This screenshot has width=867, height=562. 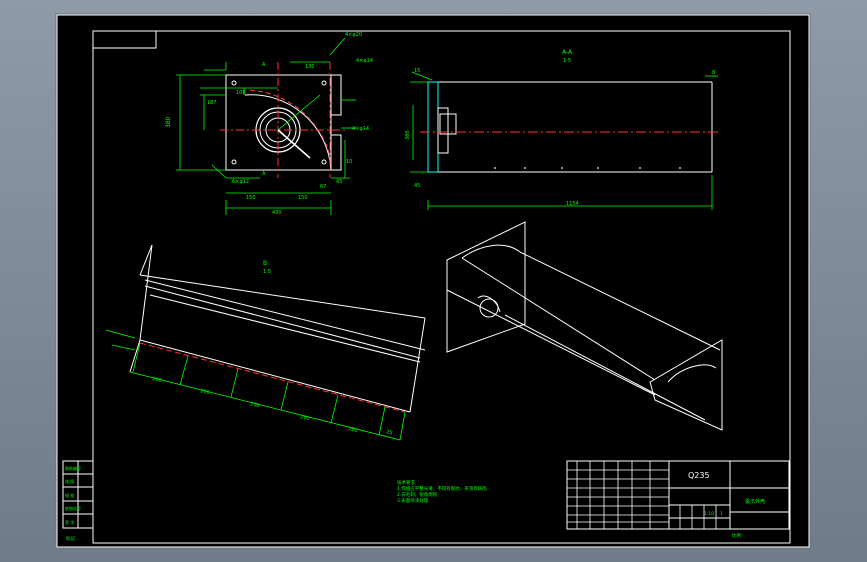 What do you see at coordinates (73, 508) in the screenshot?
I see `left-block-3: 底图总号` at bounding box center [73, 508].